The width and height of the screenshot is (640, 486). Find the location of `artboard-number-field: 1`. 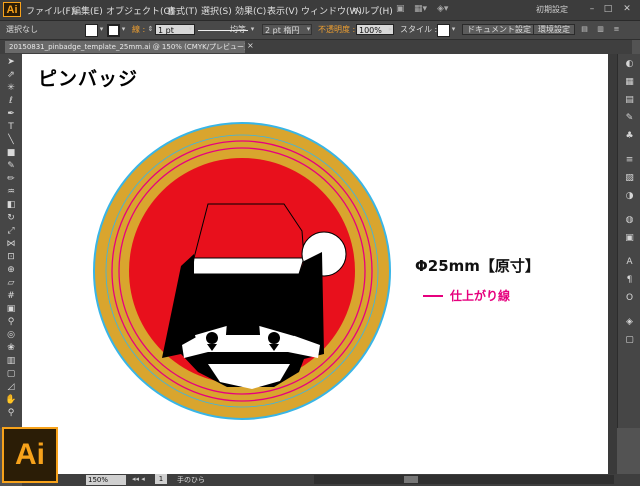

artboard-number-field: 1 is located at coordinates (161, 479).